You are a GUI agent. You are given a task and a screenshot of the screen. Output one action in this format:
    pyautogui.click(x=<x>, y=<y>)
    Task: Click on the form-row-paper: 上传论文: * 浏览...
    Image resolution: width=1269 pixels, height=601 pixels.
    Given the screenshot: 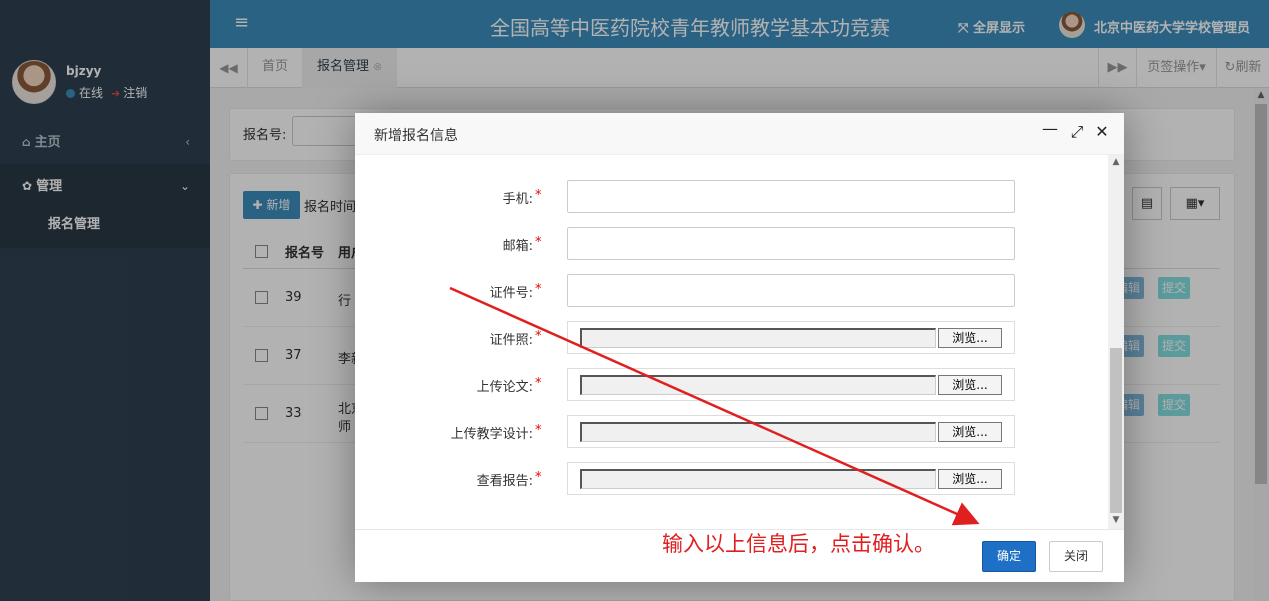 What is the action you would take?
    pyautogui.click(x=735, y=384)
    